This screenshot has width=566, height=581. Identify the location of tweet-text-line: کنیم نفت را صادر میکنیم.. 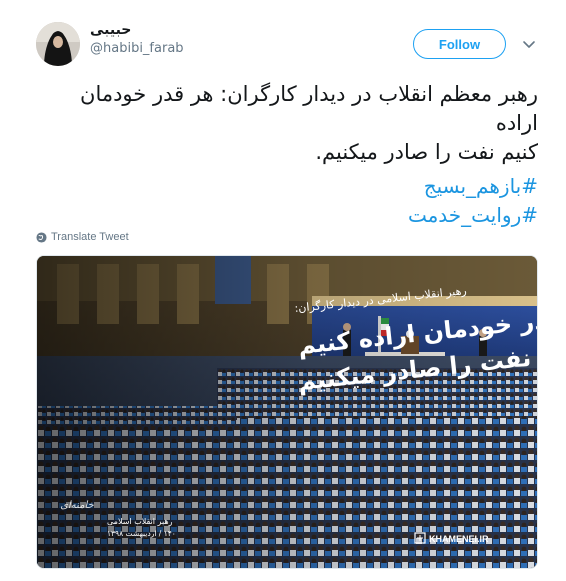
(426, 152).